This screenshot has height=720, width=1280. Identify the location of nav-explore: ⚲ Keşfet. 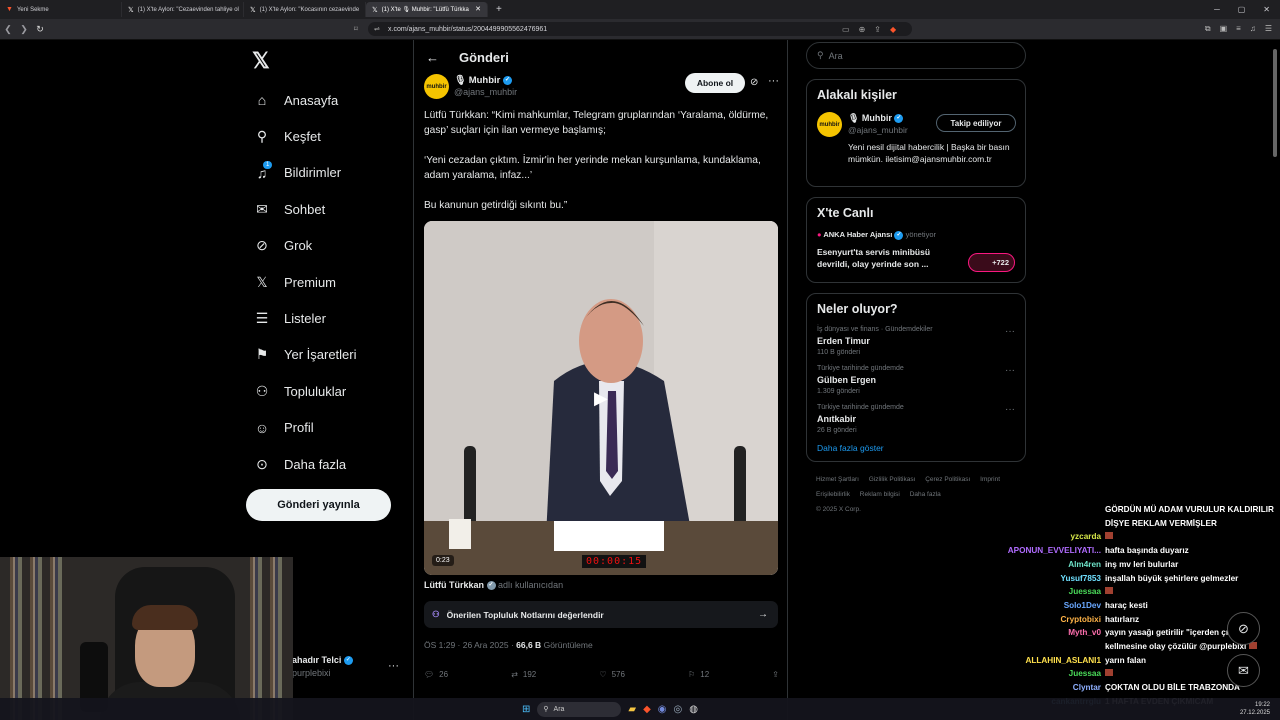
(326, 136).